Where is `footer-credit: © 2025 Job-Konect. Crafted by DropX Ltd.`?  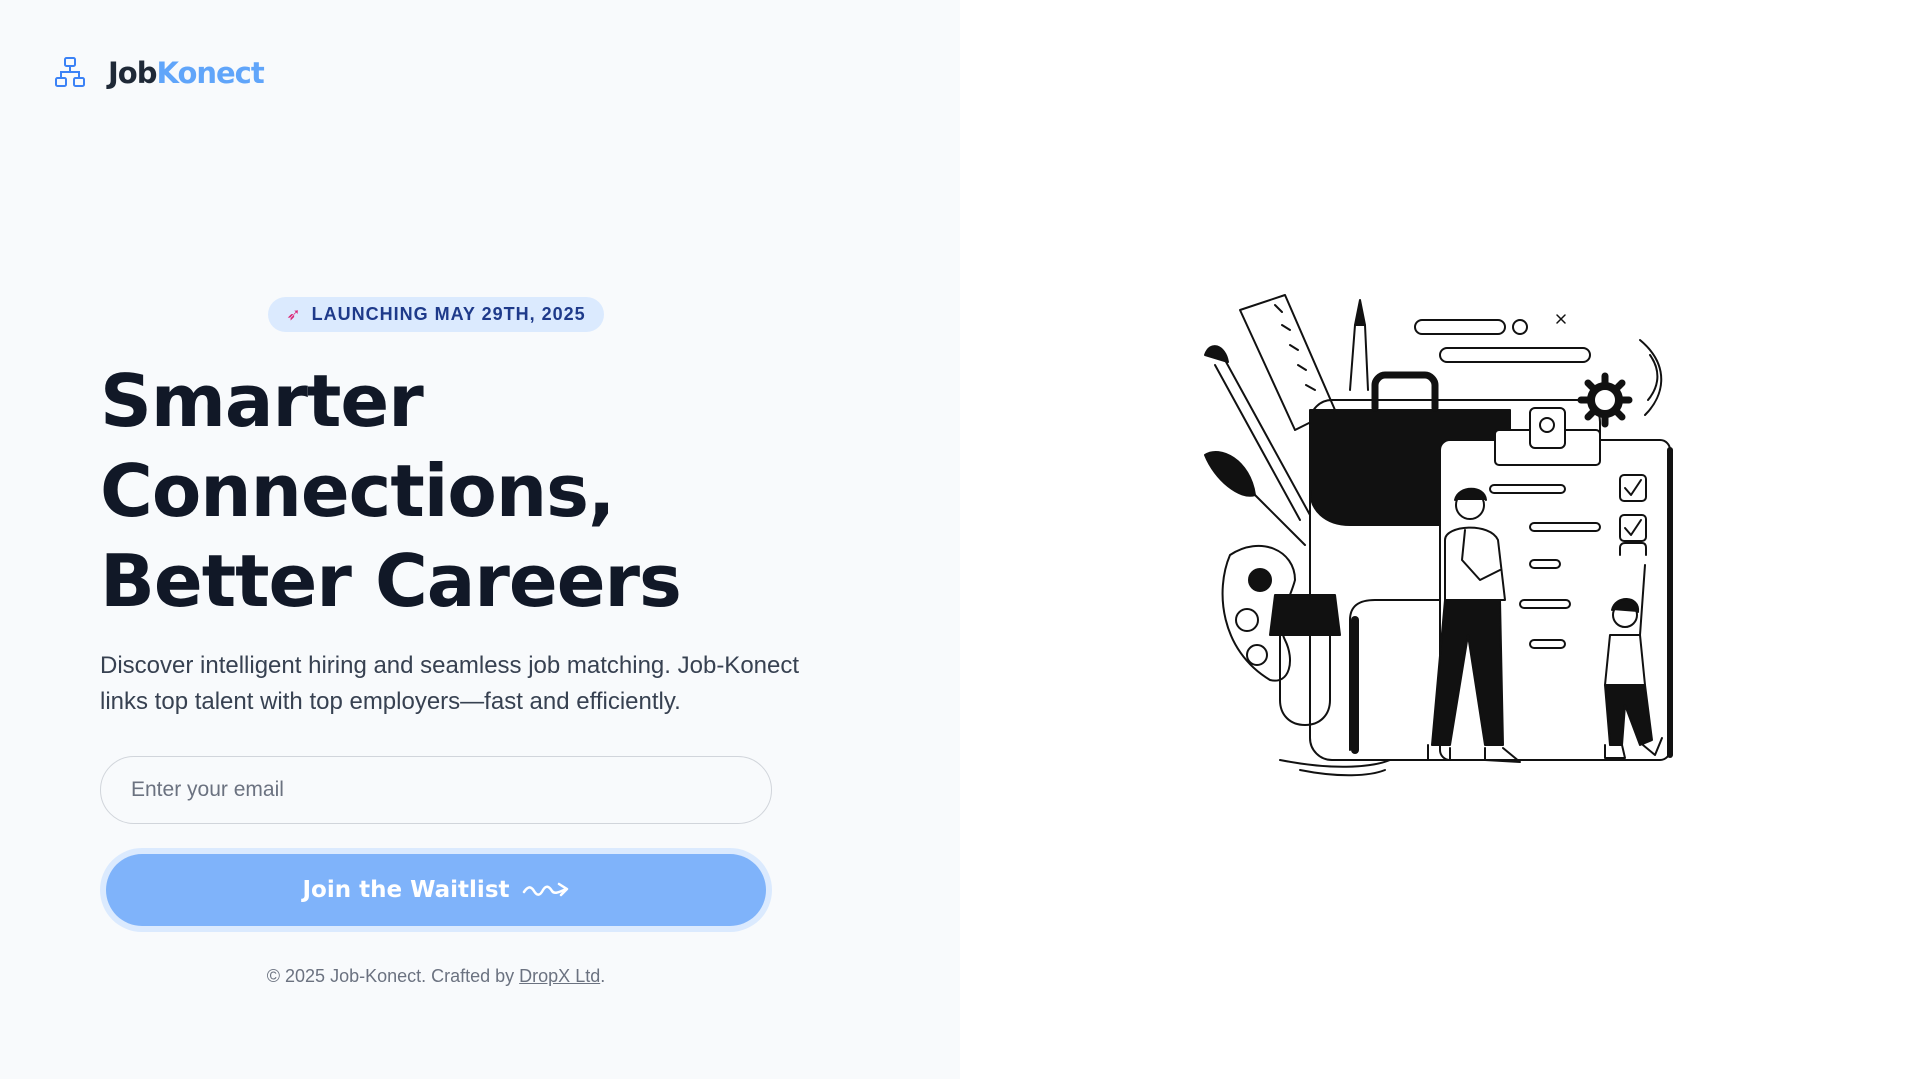 footer-credit: © 2025 Job-Konect. Crafted by DropX Ltd. is located at coordinates (436, 976).